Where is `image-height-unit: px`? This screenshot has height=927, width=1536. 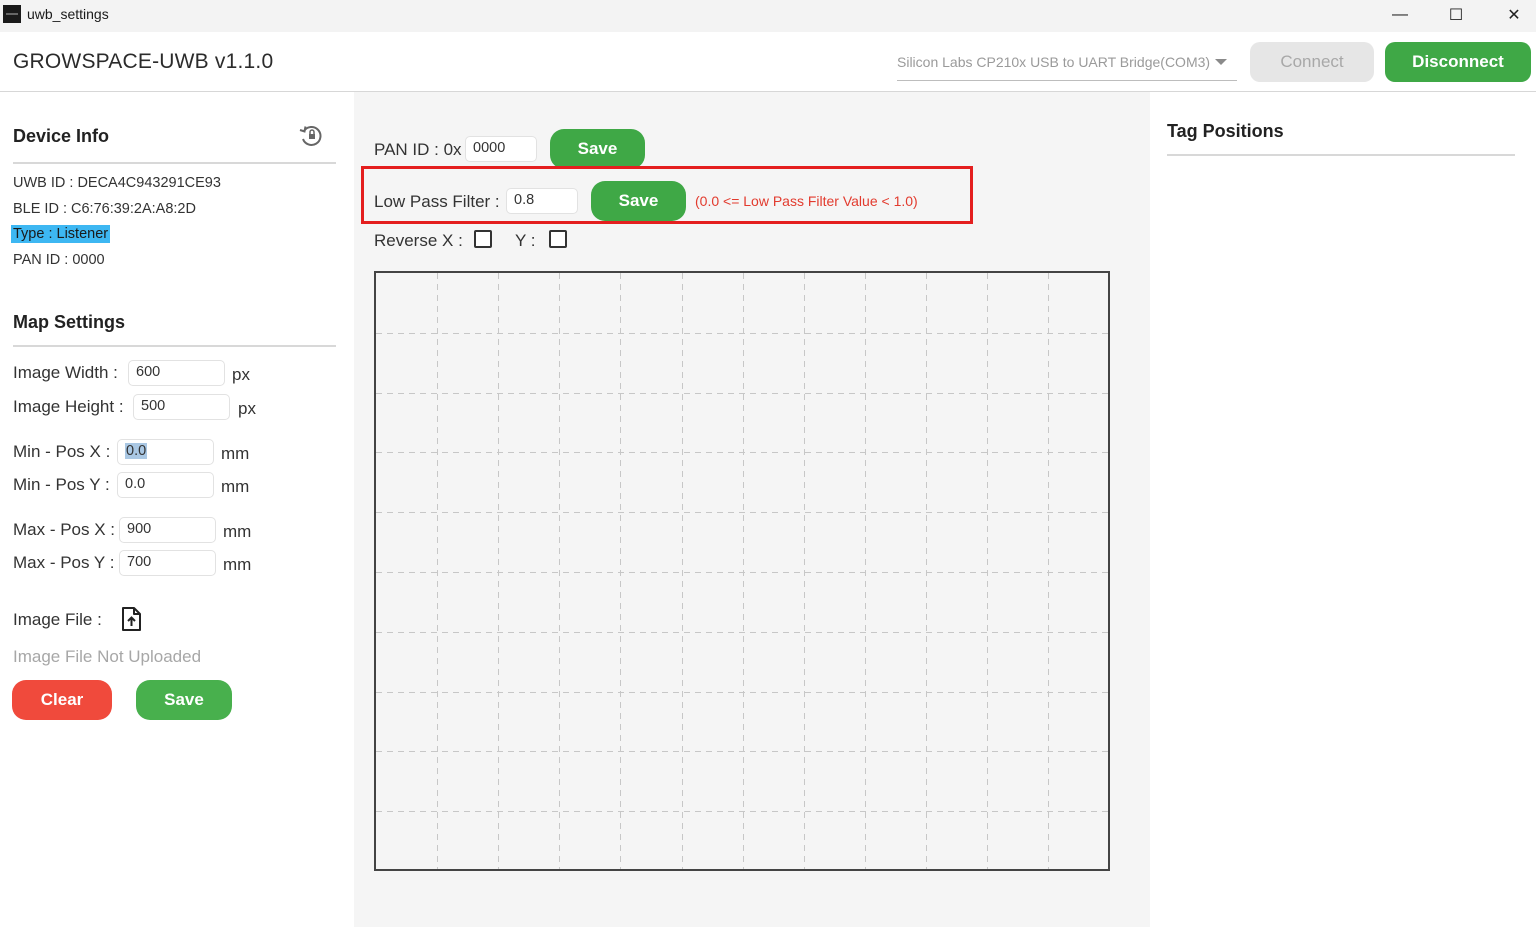 image-height-unit: px is located at coordinates (247, 408).